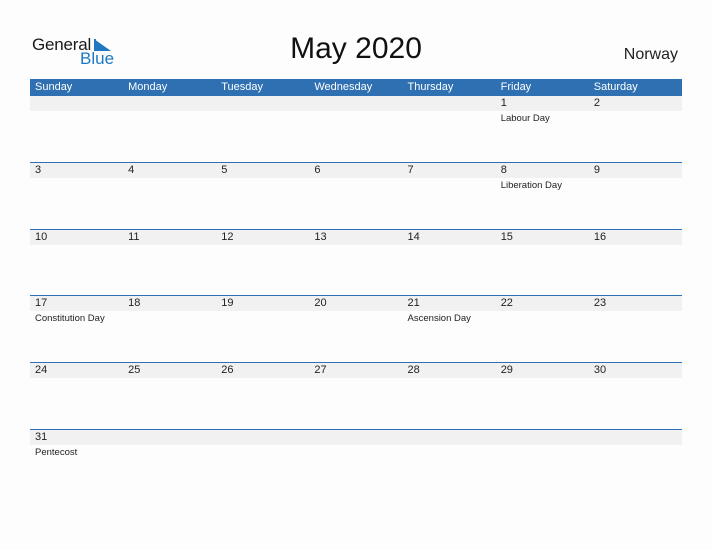 The width and height of the screenshot is (712, 550). What do you see at coordinates (227, 303) in the screenshot?
I see `day-number: 19` at bounding box center [227, 303].